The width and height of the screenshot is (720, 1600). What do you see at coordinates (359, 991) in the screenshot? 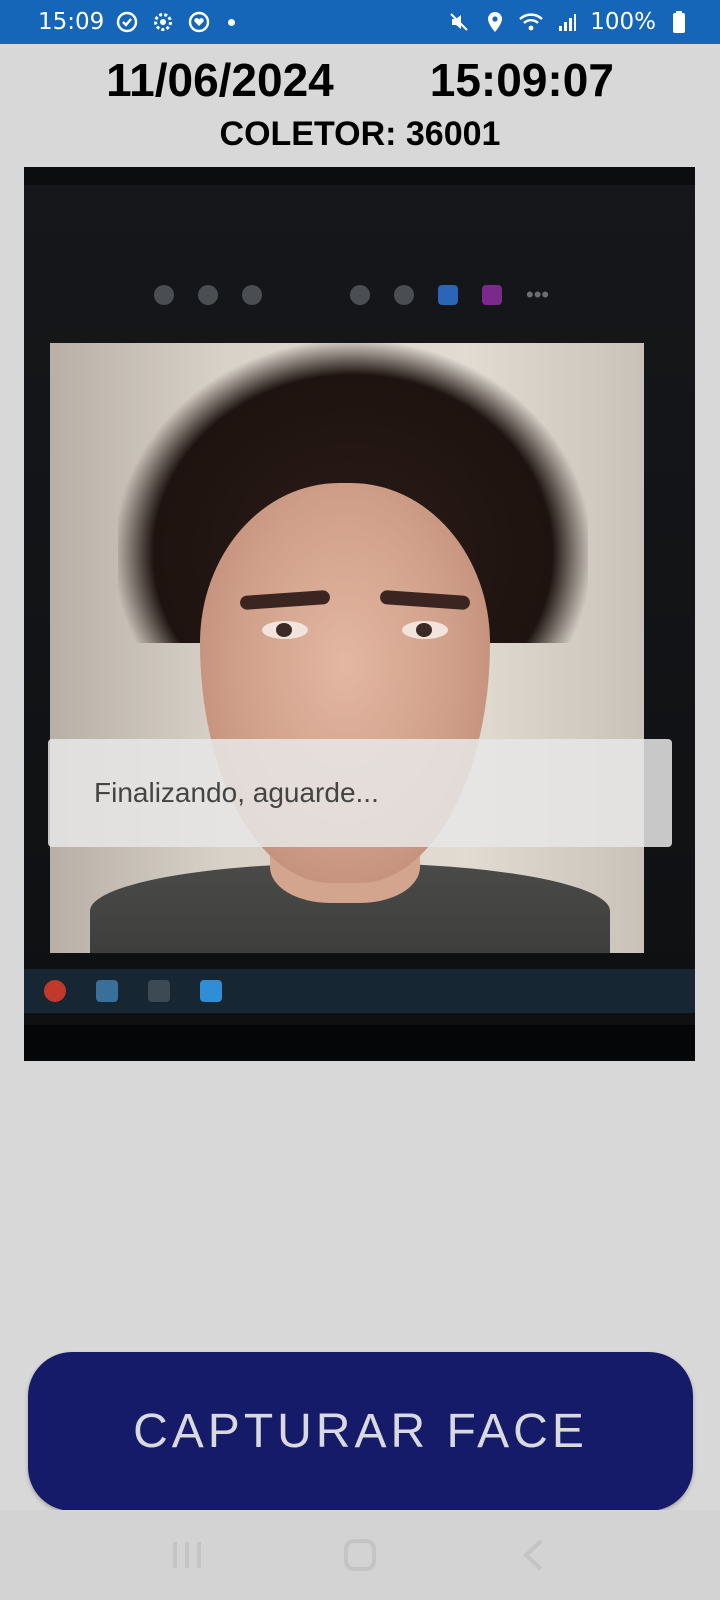
I see `screen-taskbar` at bounding box center [359, 991].